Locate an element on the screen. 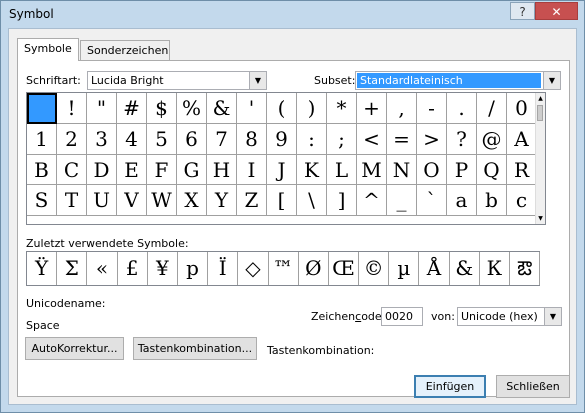 The height and width of the screenshot is (413, 585). symbol-cell: ^ is located at coordinates (372, 200).